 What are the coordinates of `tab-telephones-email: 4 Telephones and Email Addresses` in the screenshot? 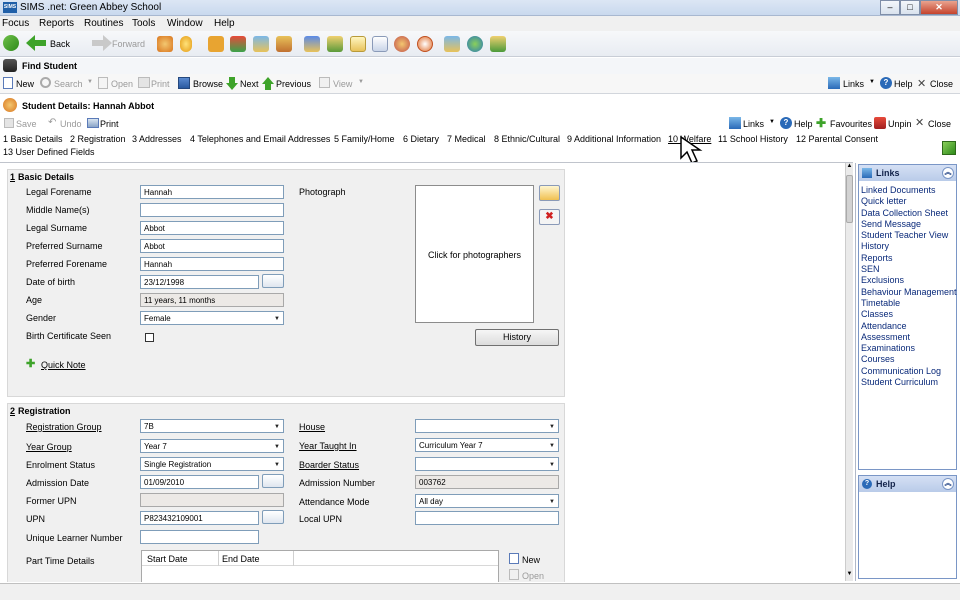 It's located at (260, 139).